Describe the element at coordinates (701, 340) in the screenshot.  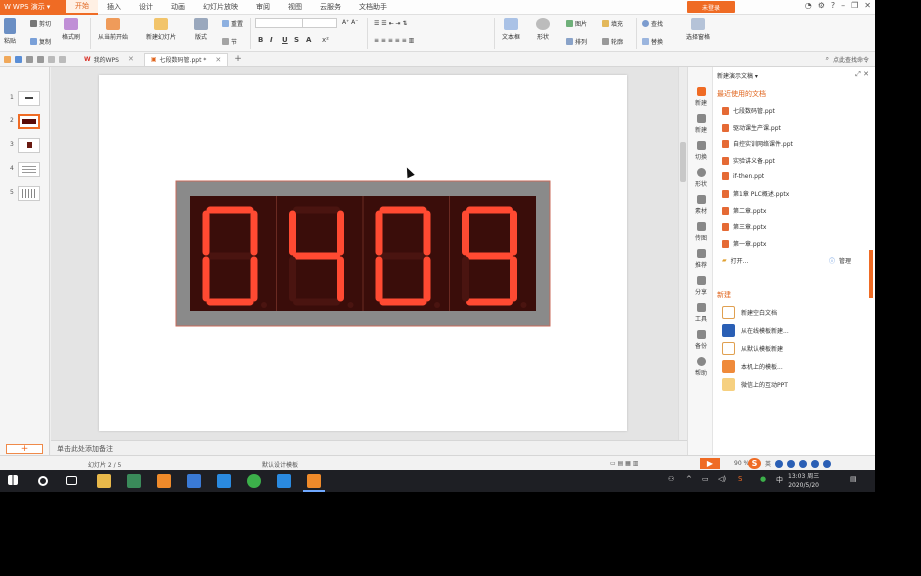
I see `sidetab-backup: 备份` at that location.